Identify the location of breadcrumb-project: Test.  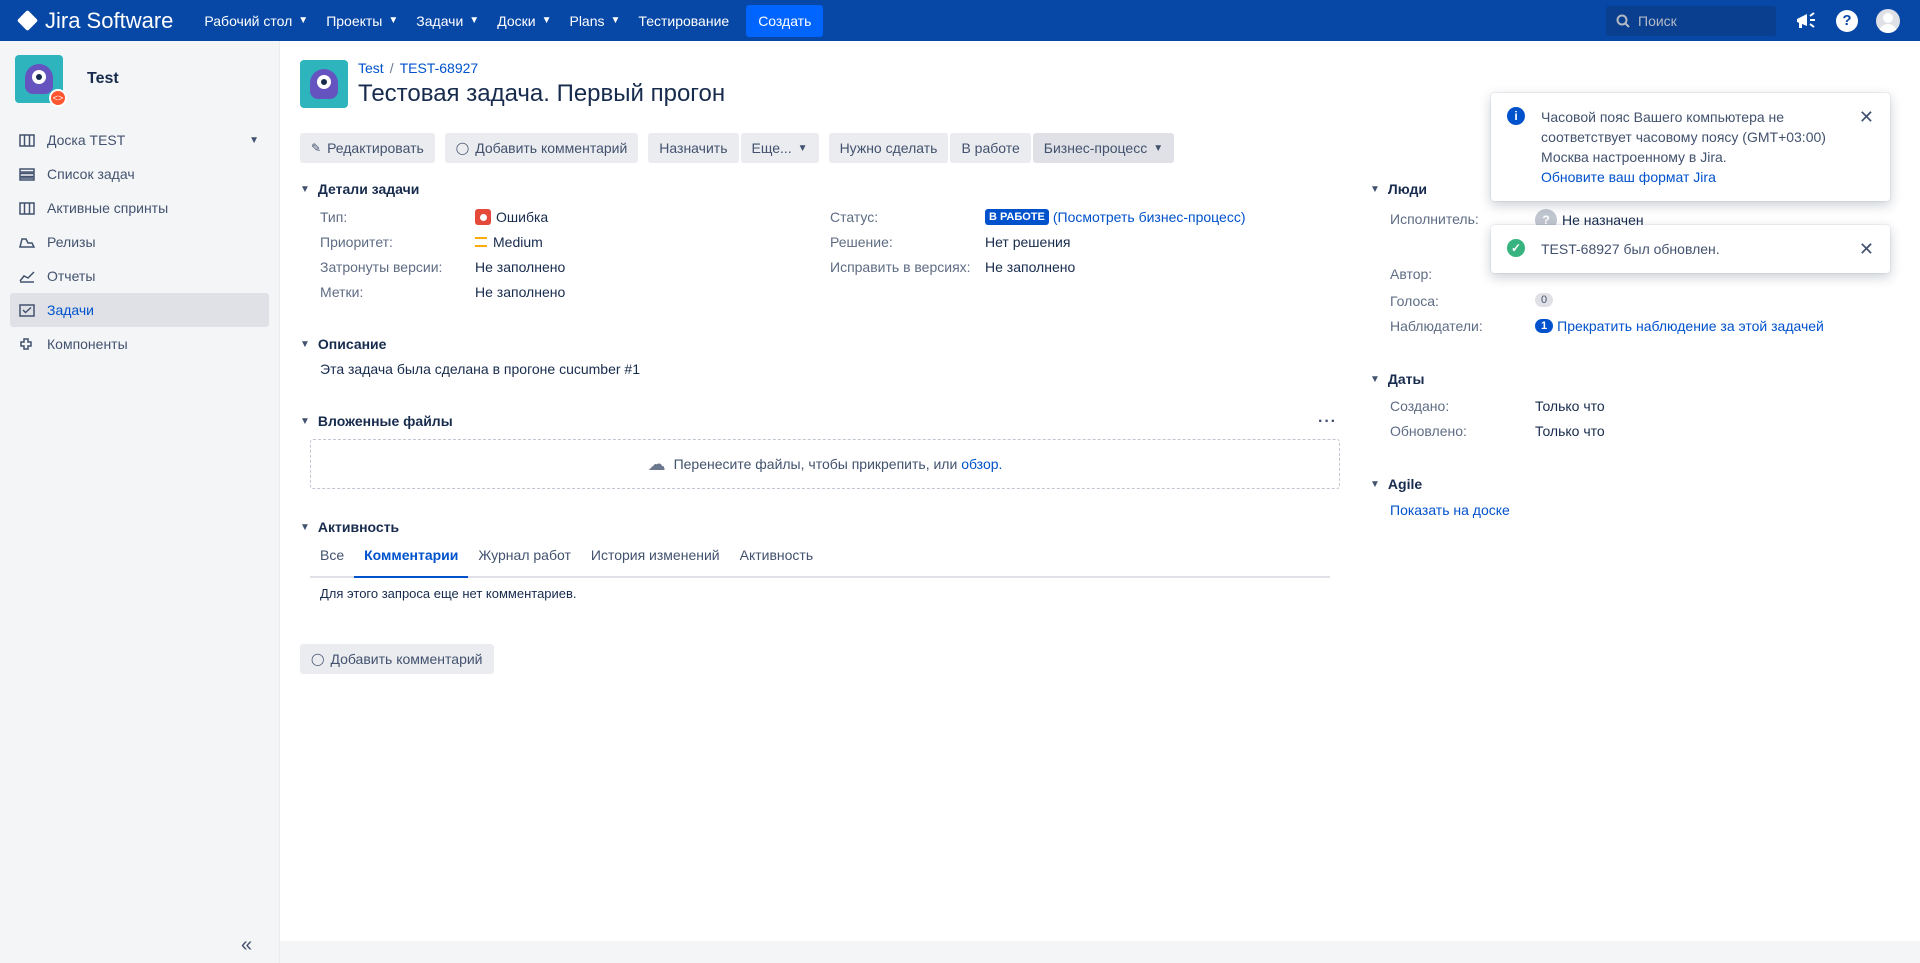
(371, 68).